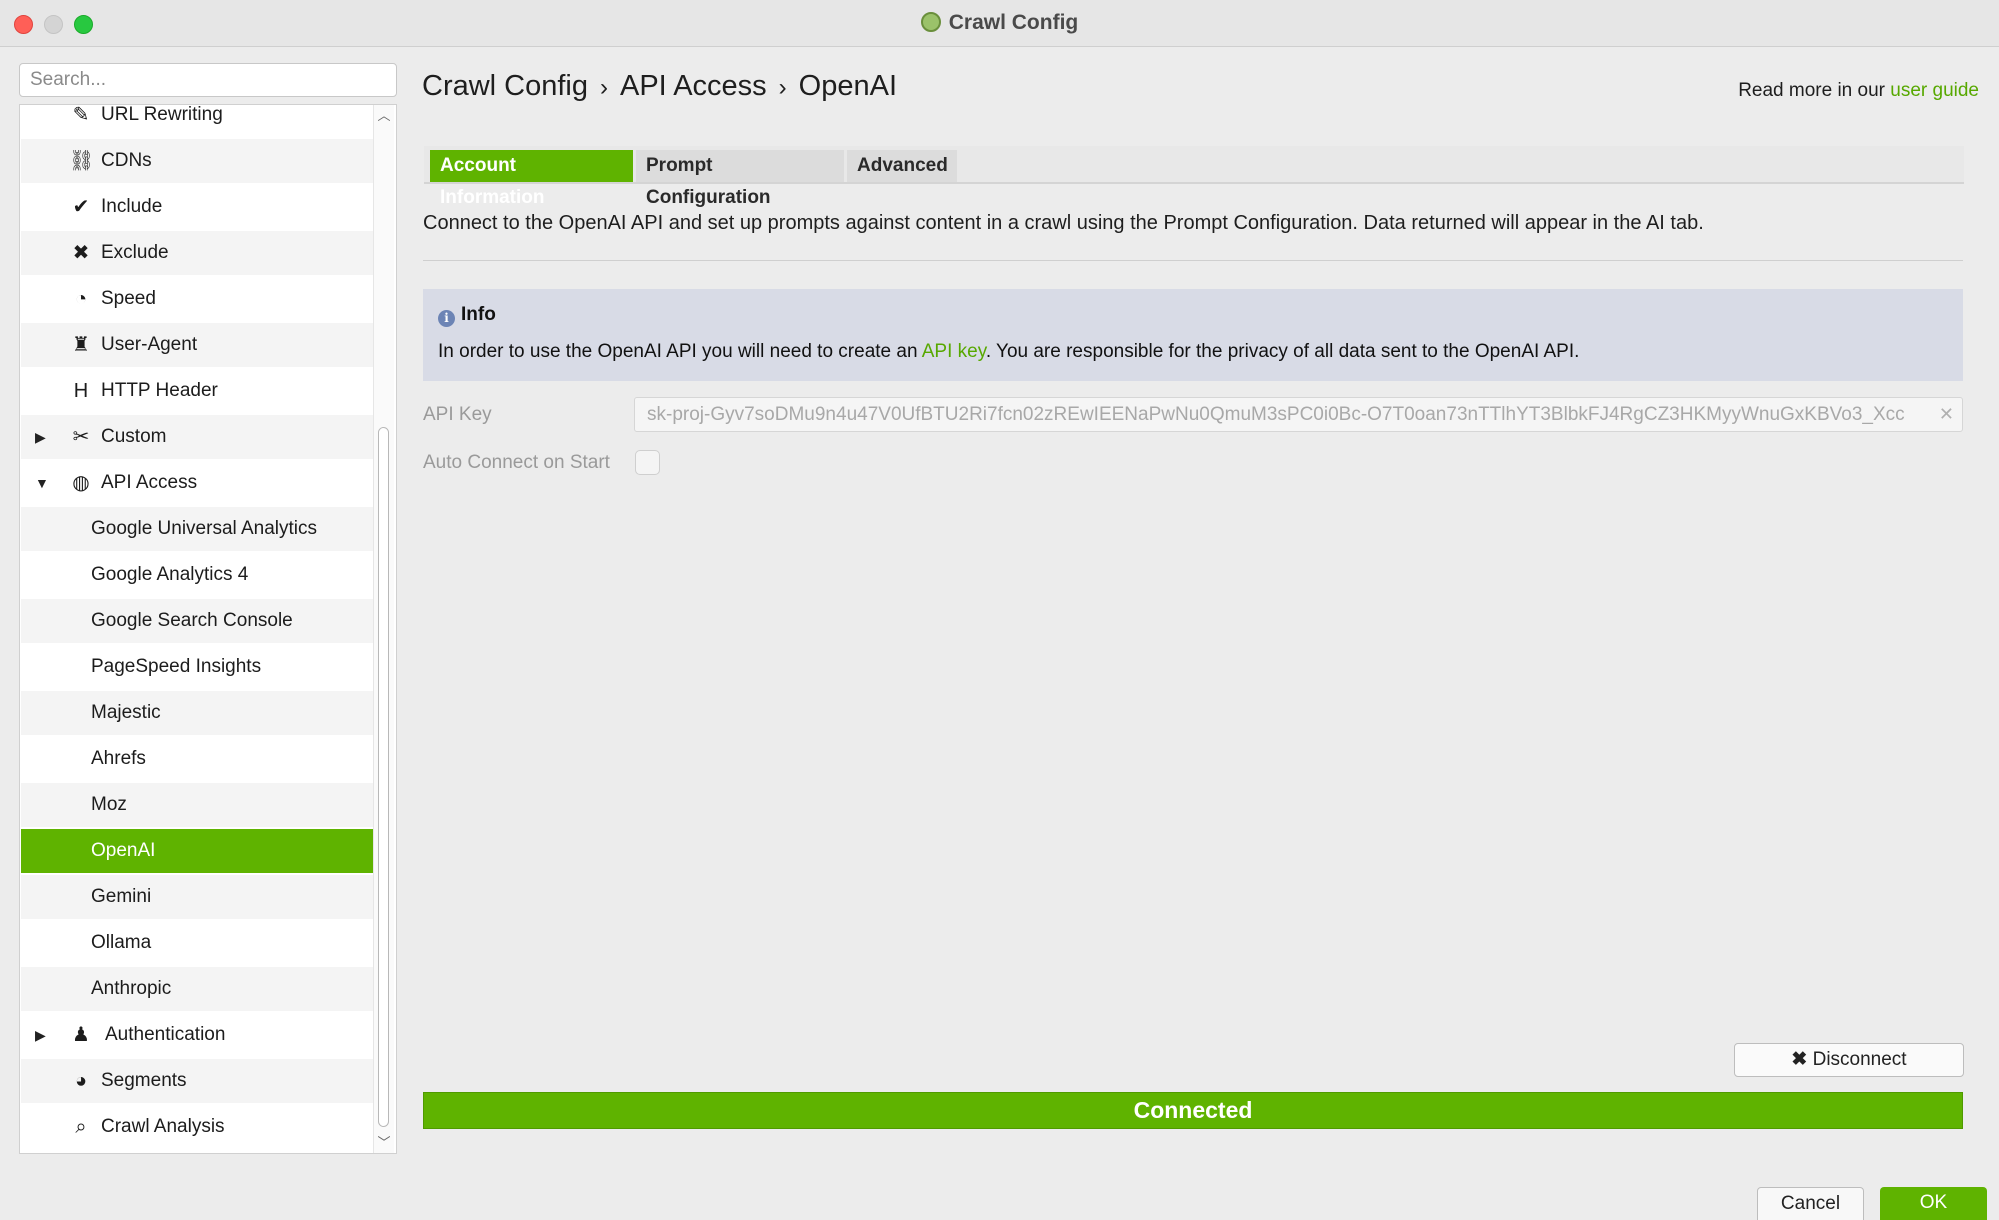 This screenshot has height=1220, width=1999. I want to click on sidebar-item-label: Exclude, so click(135, 252).